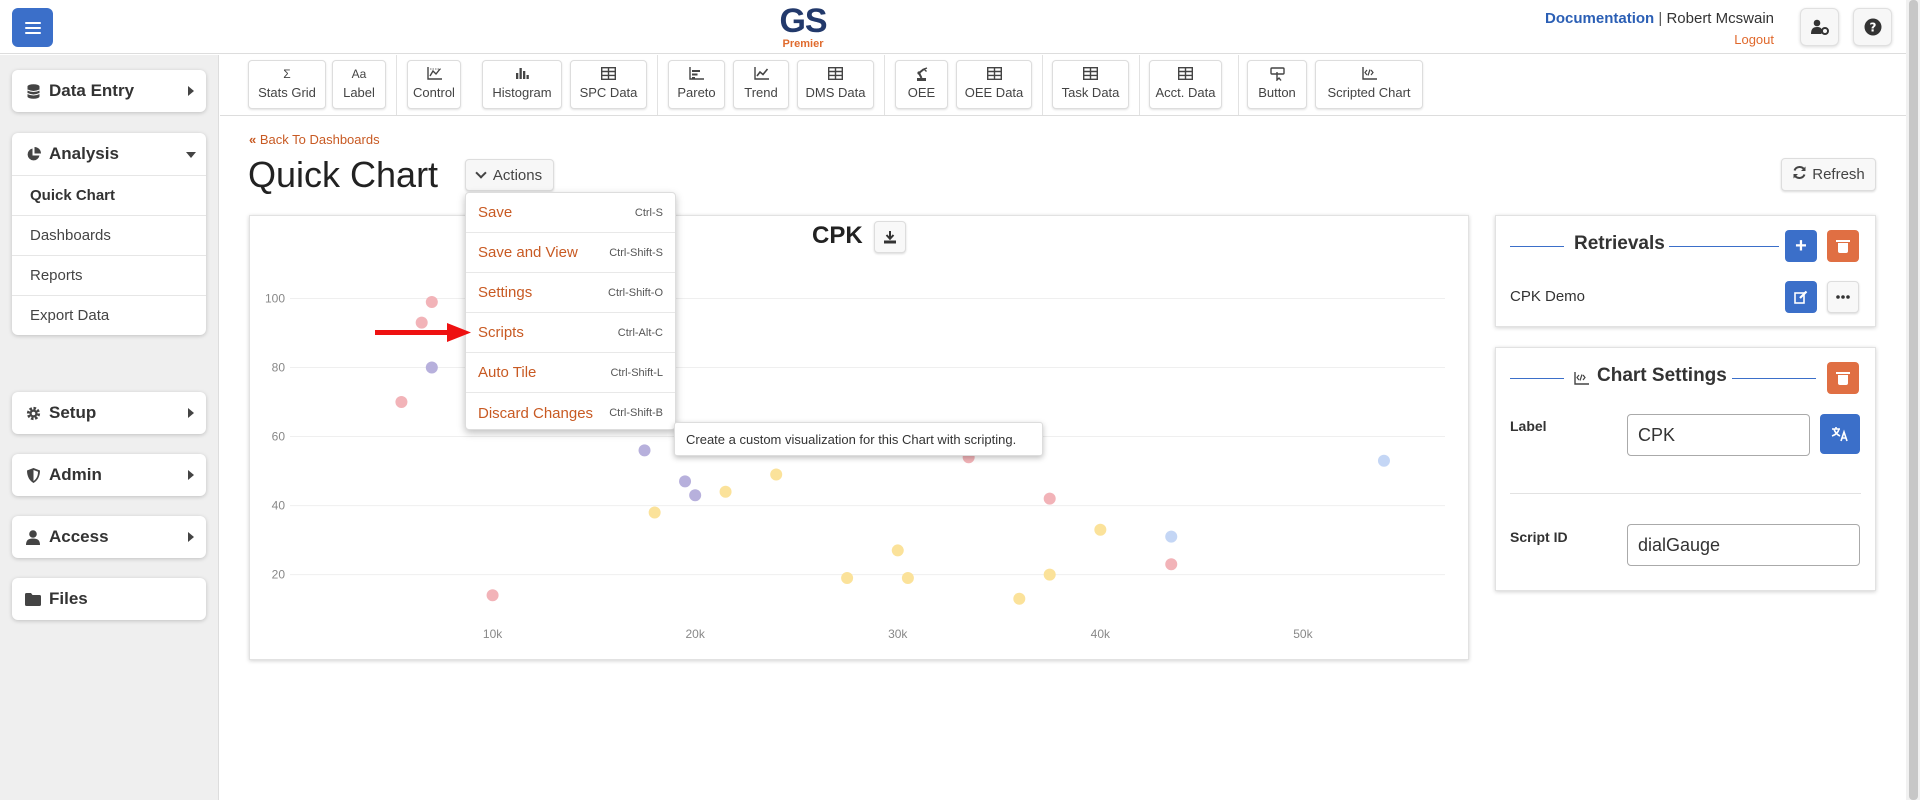 This screenshot has width=1920, height=800. Describe the element at coordinates (696, 84) in the screenshot. I see `toolbar-pareto-button: Pareto` at that location.